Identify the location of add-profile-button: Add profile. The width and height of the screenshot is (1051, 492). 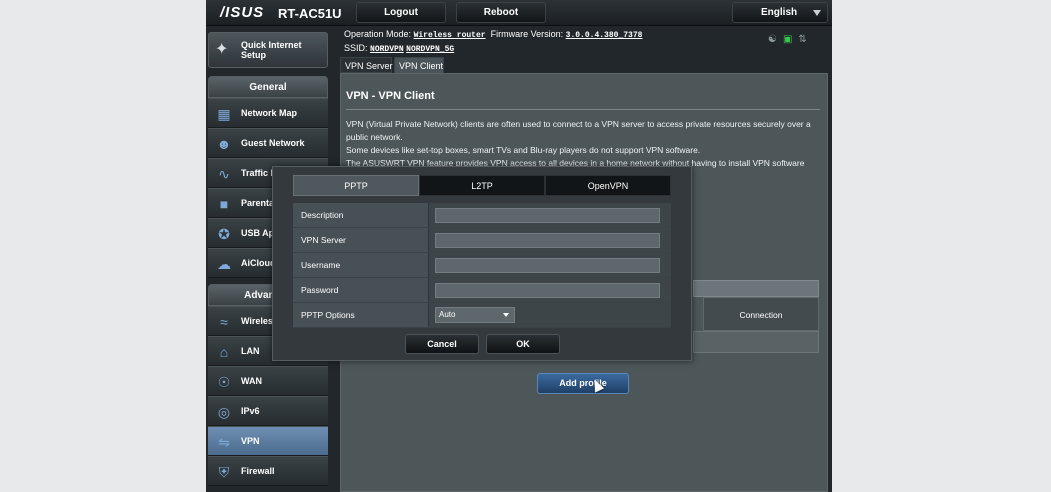
(583, 383).